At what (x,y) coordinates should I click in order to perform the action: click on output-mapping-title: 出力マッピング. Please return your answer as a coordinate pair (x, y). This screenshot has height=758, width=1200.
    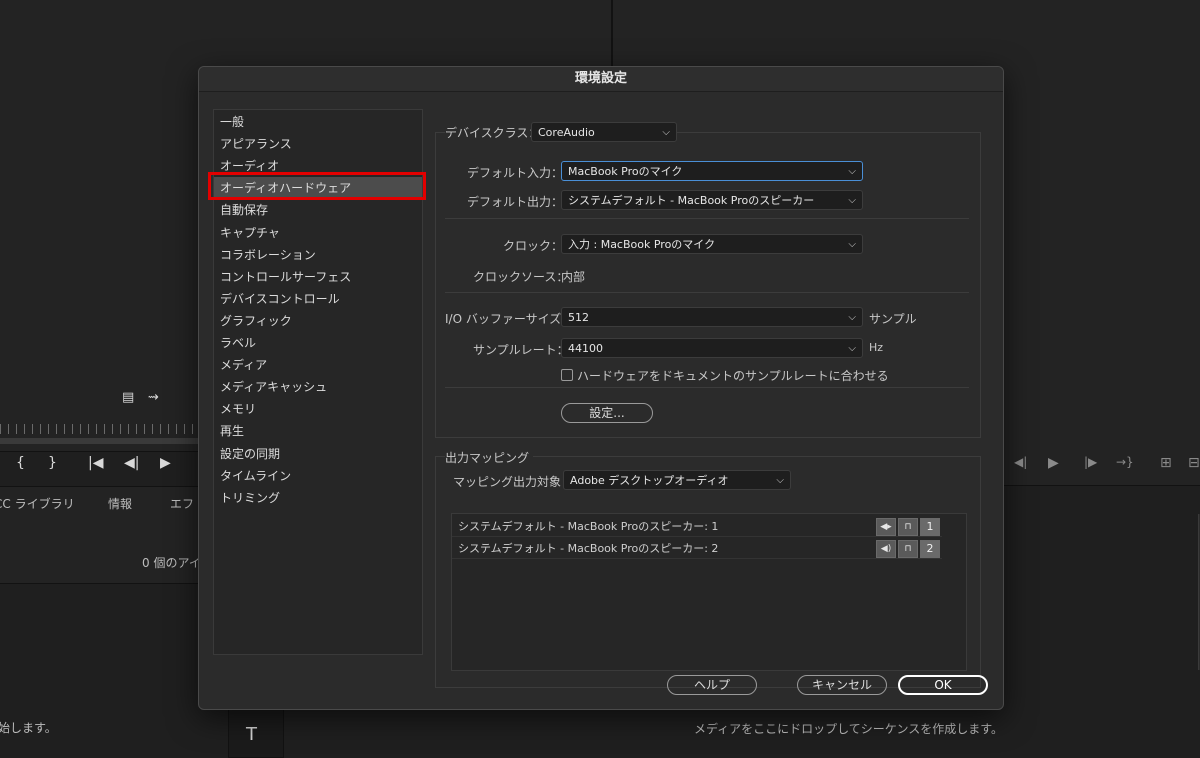
    Looking at the image, I should click on (489, 457).